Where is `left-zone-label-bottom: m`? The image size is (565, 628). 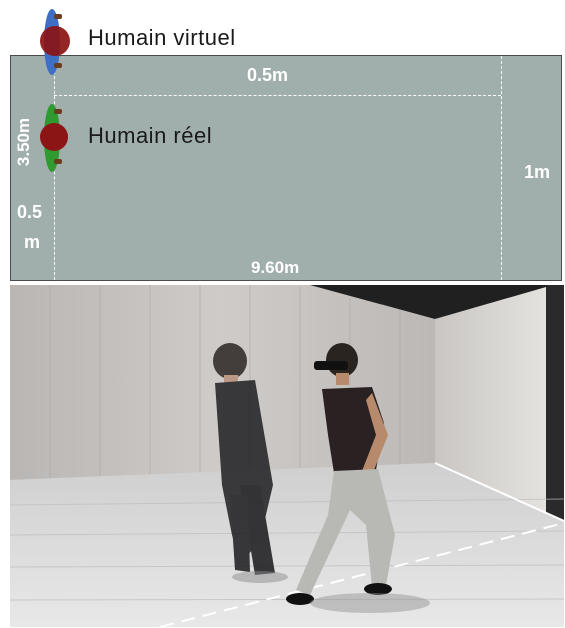
left-zone-label-bottom: m is located at coordinates (32, 242).